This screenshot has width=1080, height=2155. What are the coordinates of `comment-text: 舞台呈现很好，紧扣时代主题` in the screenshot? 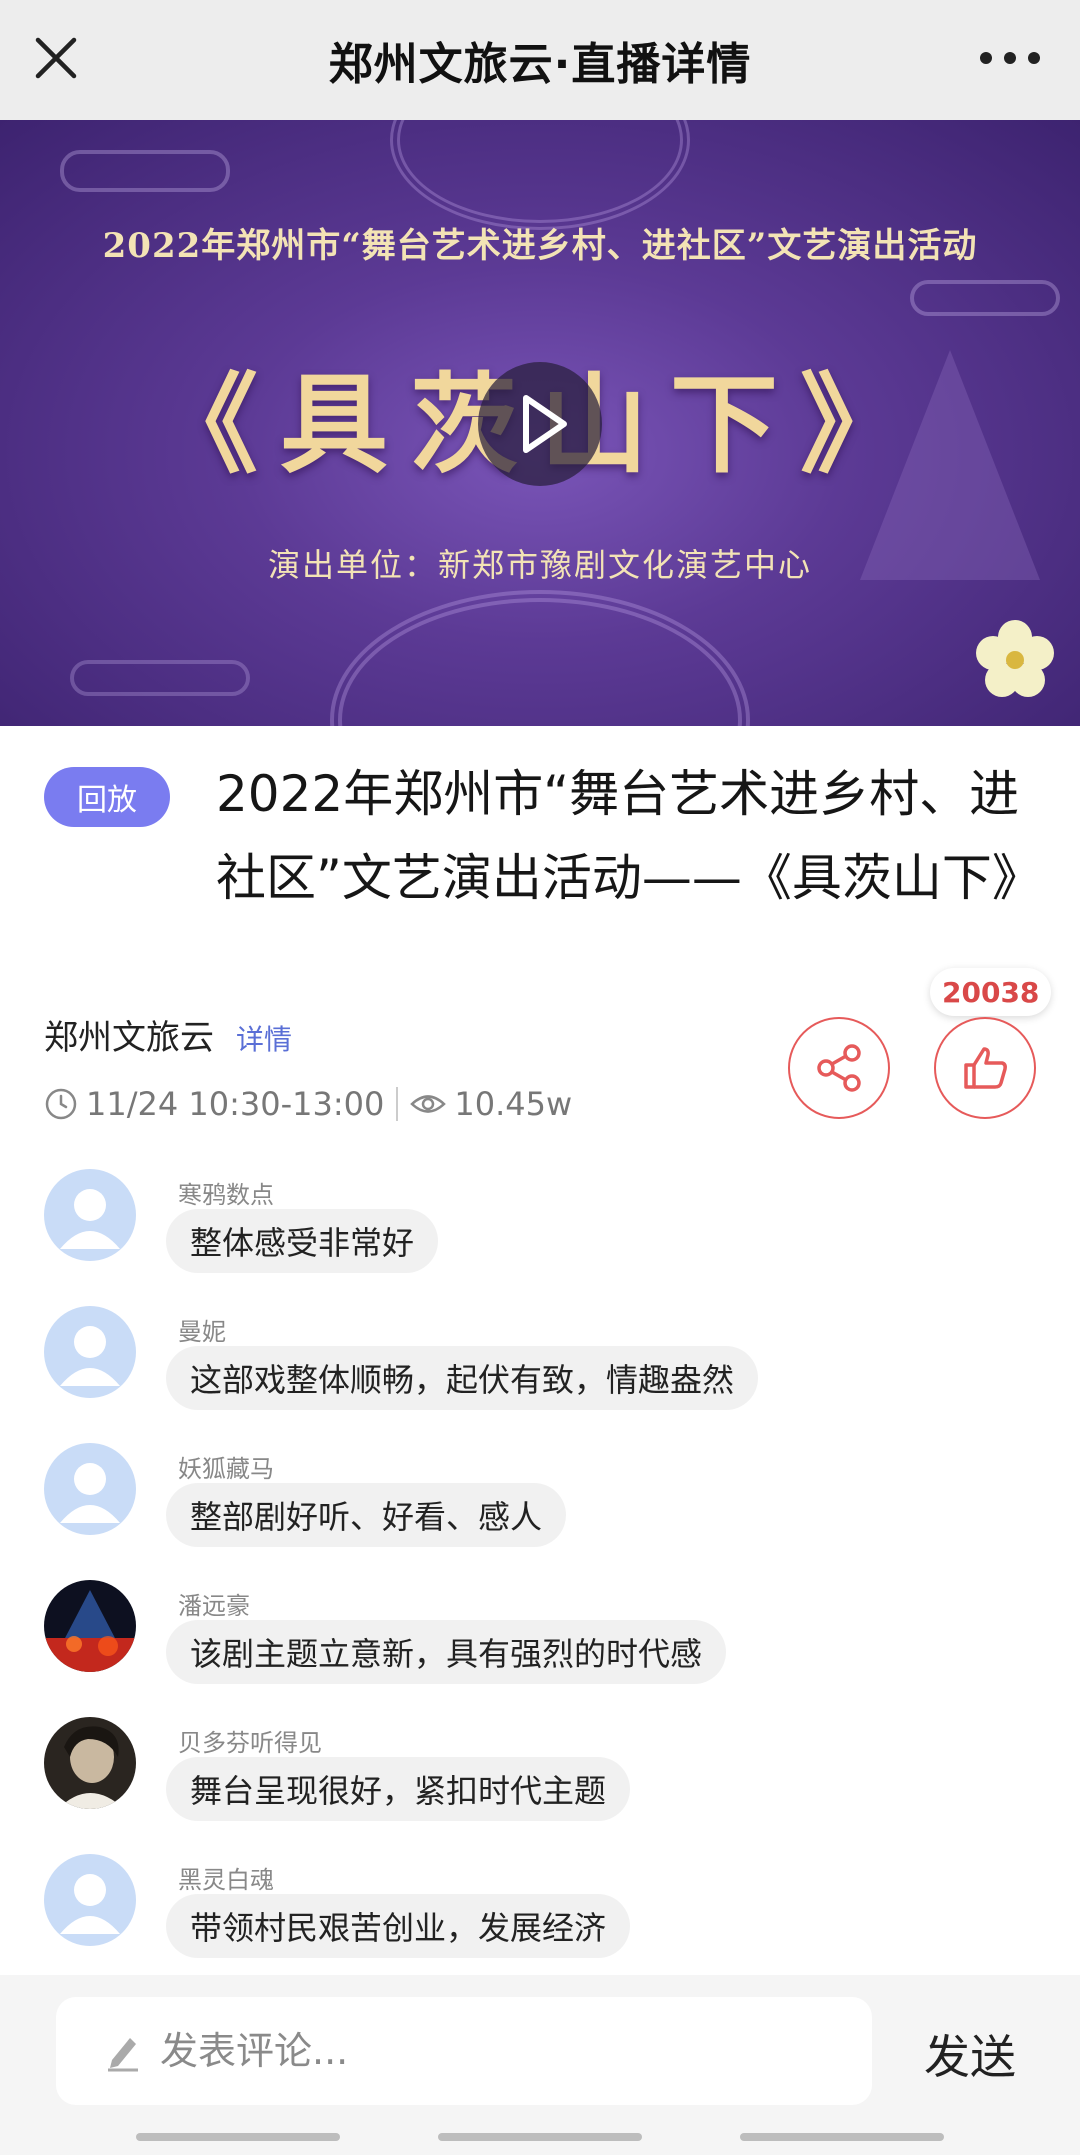 It's located at (398, 1789).